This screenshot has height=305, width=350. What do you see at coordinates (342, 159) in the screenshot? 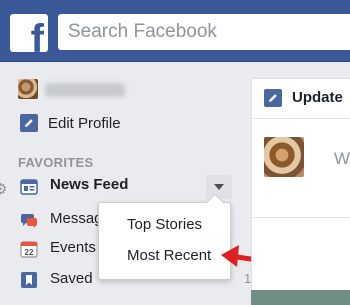
I see `composer-input: W` at bounding box center [342, 159].